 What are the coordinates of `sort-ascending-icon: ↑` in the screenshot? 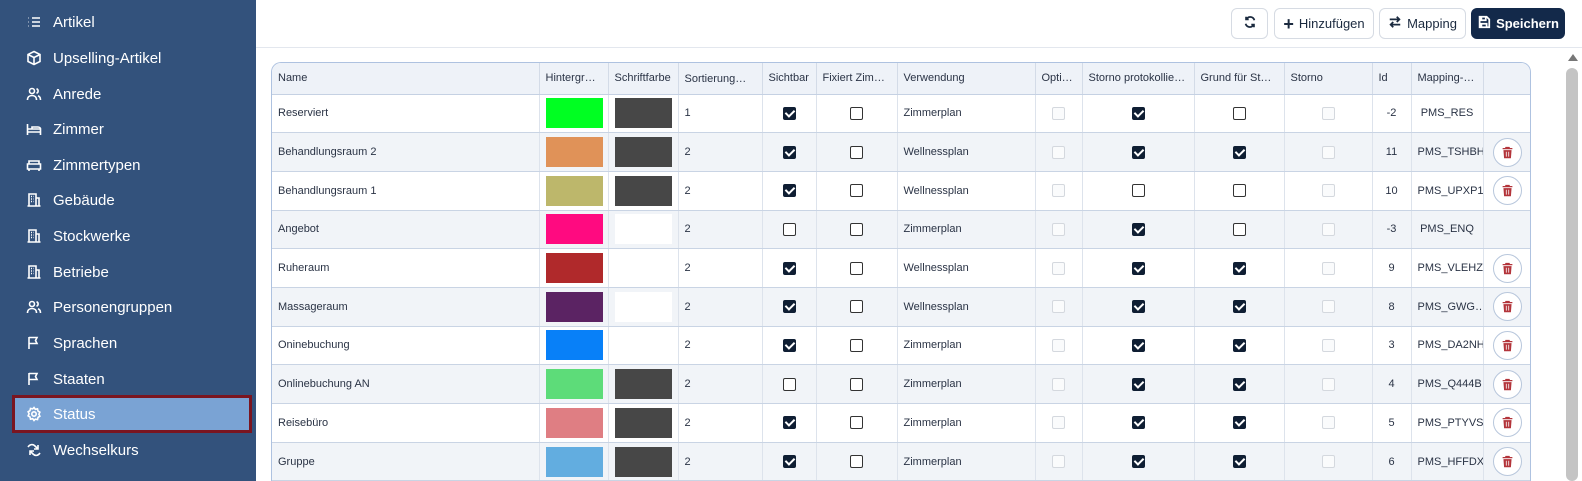 It's located at (753, 78).